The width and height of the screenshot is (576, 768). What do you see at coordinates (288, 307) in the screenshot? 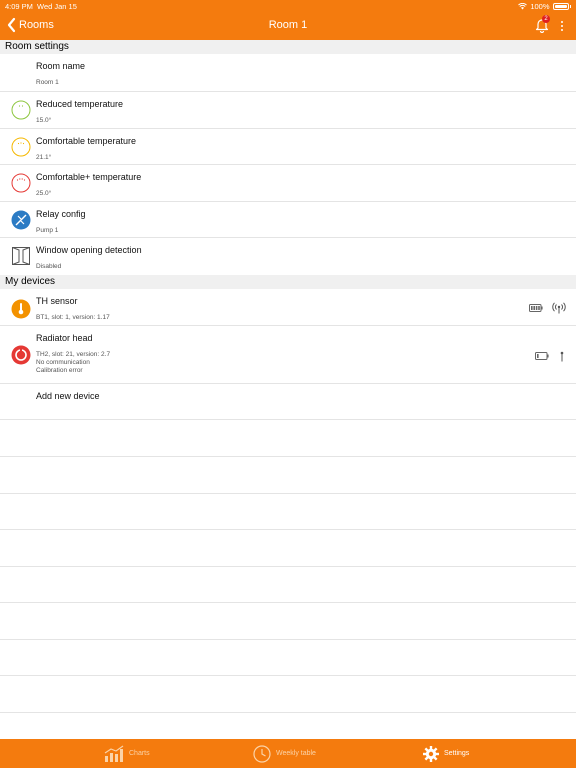
I see `device-row-th-sensor: TH sensor BT1, slot: 1, version: 1.17` at bounding box center [288, 307].